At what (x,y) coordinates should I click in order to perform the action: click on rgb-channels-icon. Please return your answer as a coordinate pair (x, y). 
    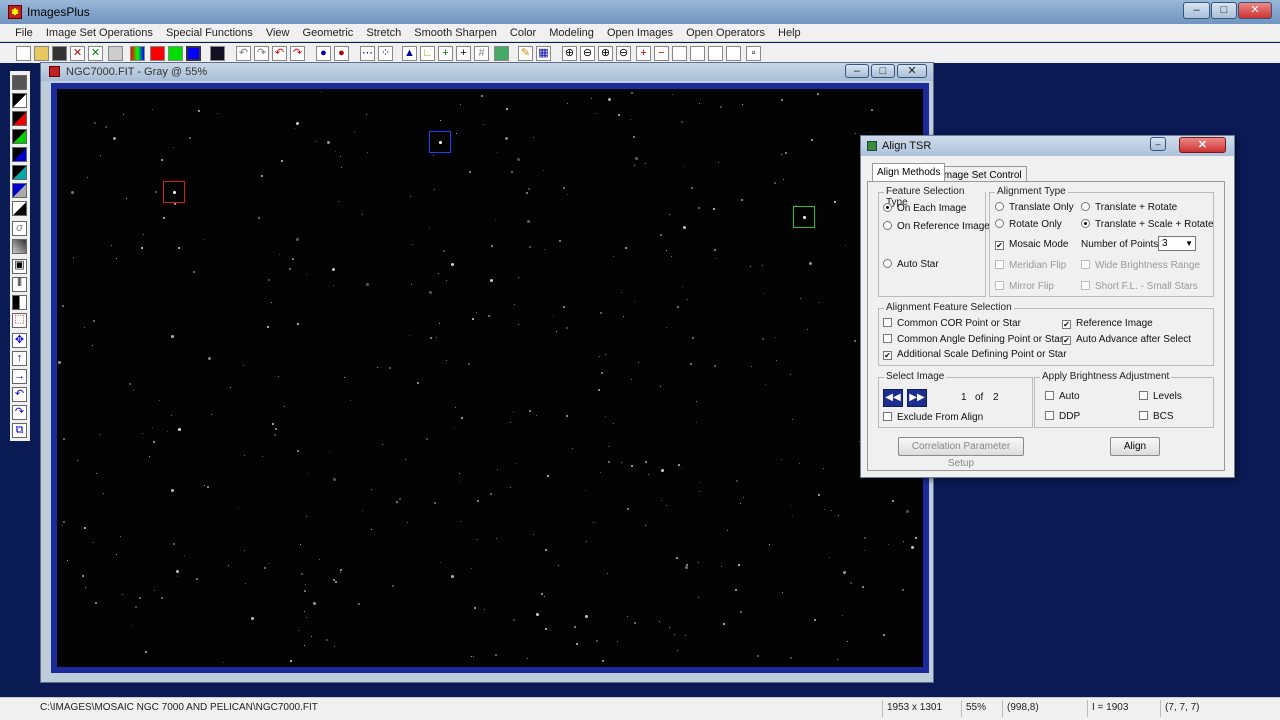
    Looking at the image, I should click on (137, 53).